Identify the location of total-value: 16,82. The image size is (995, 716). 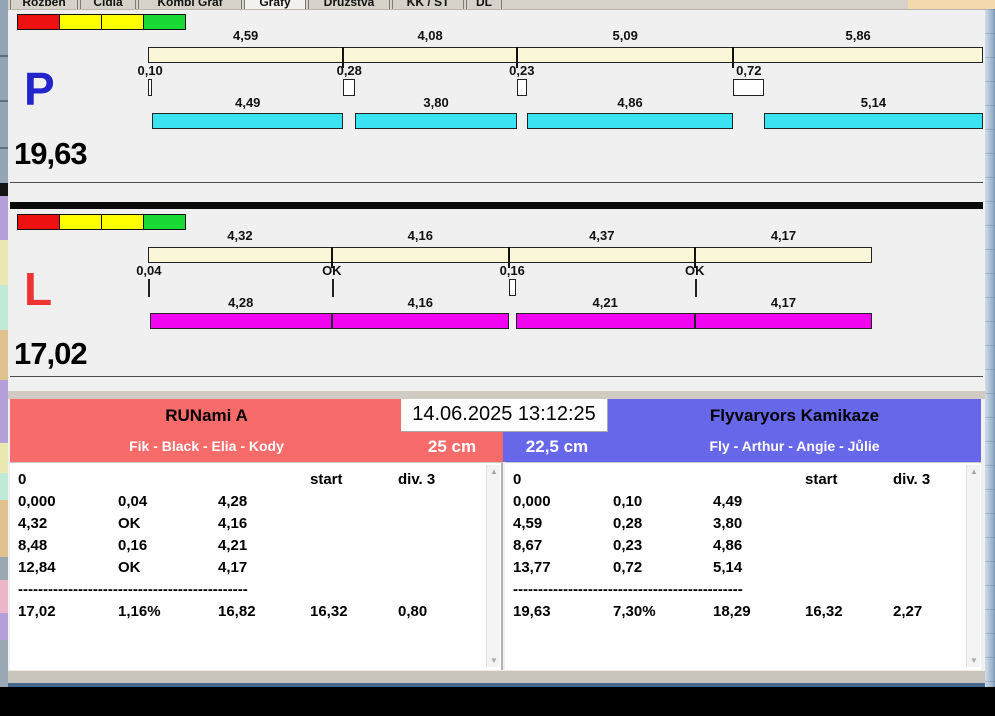
(237, 611).